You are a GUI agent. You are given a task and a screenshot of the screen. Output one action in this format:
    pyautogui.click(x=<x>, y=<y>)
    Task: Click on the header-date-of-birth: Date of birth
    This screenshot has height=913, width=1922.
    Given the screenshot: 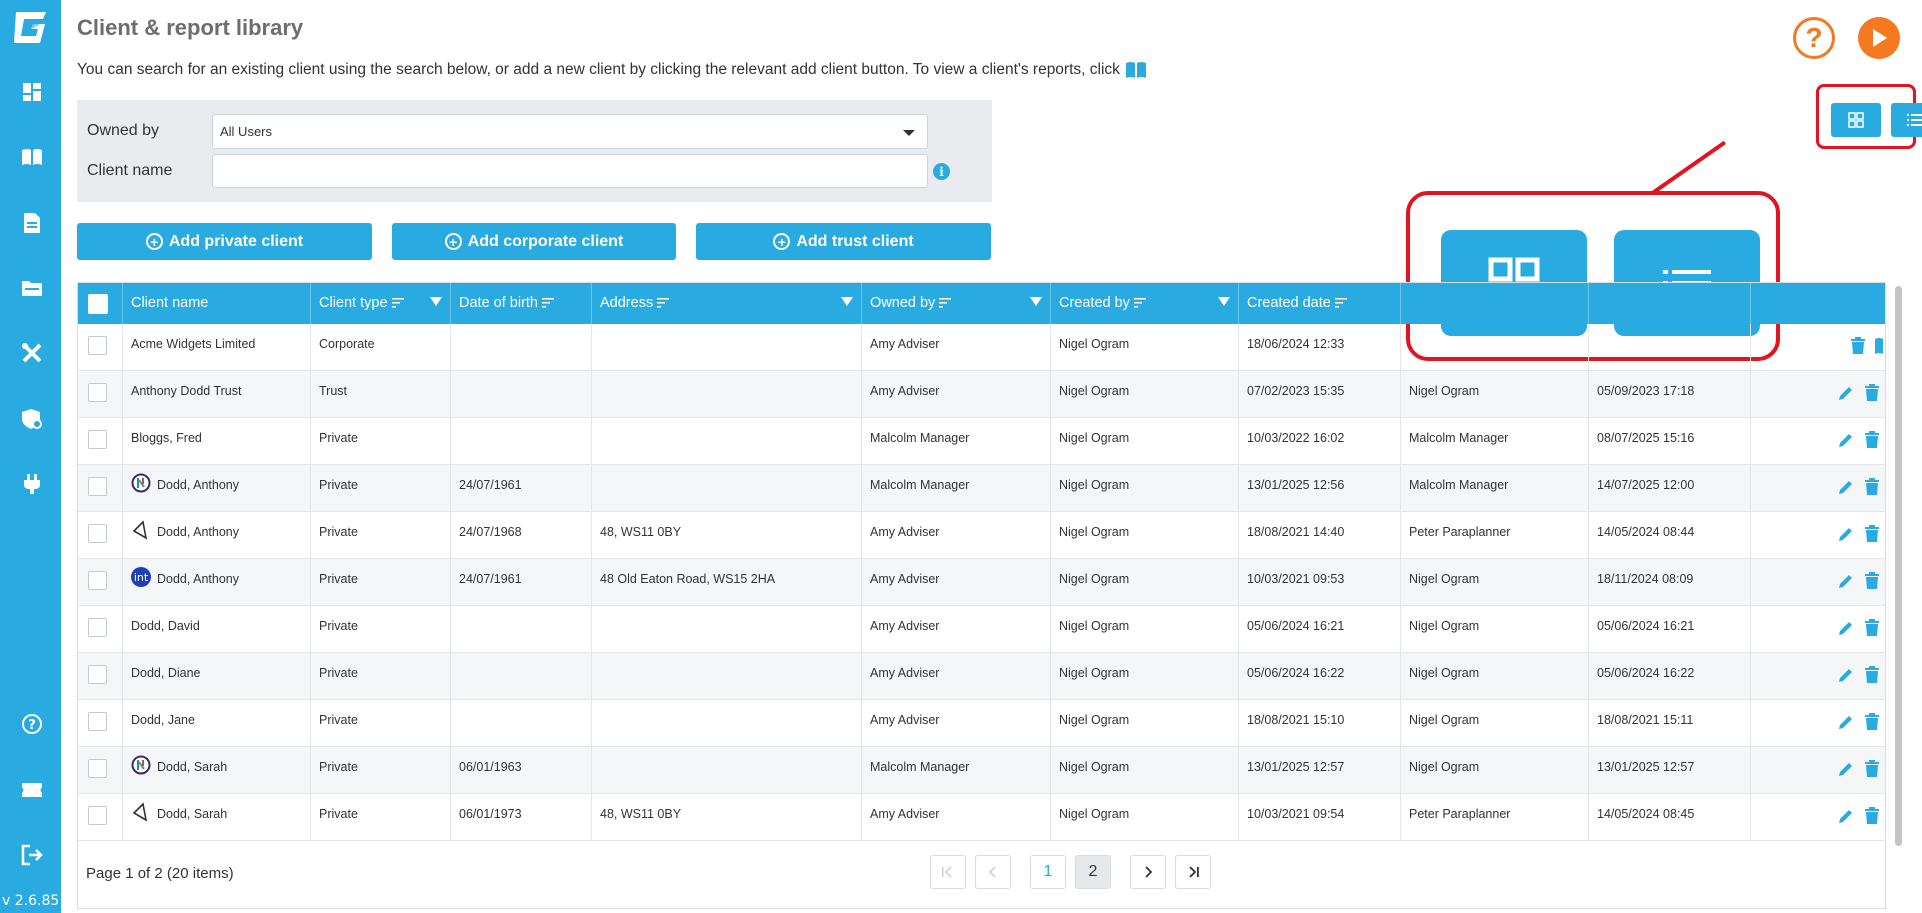 What is the action you would take?
    pyautogui.click(x=521, y=303)
    